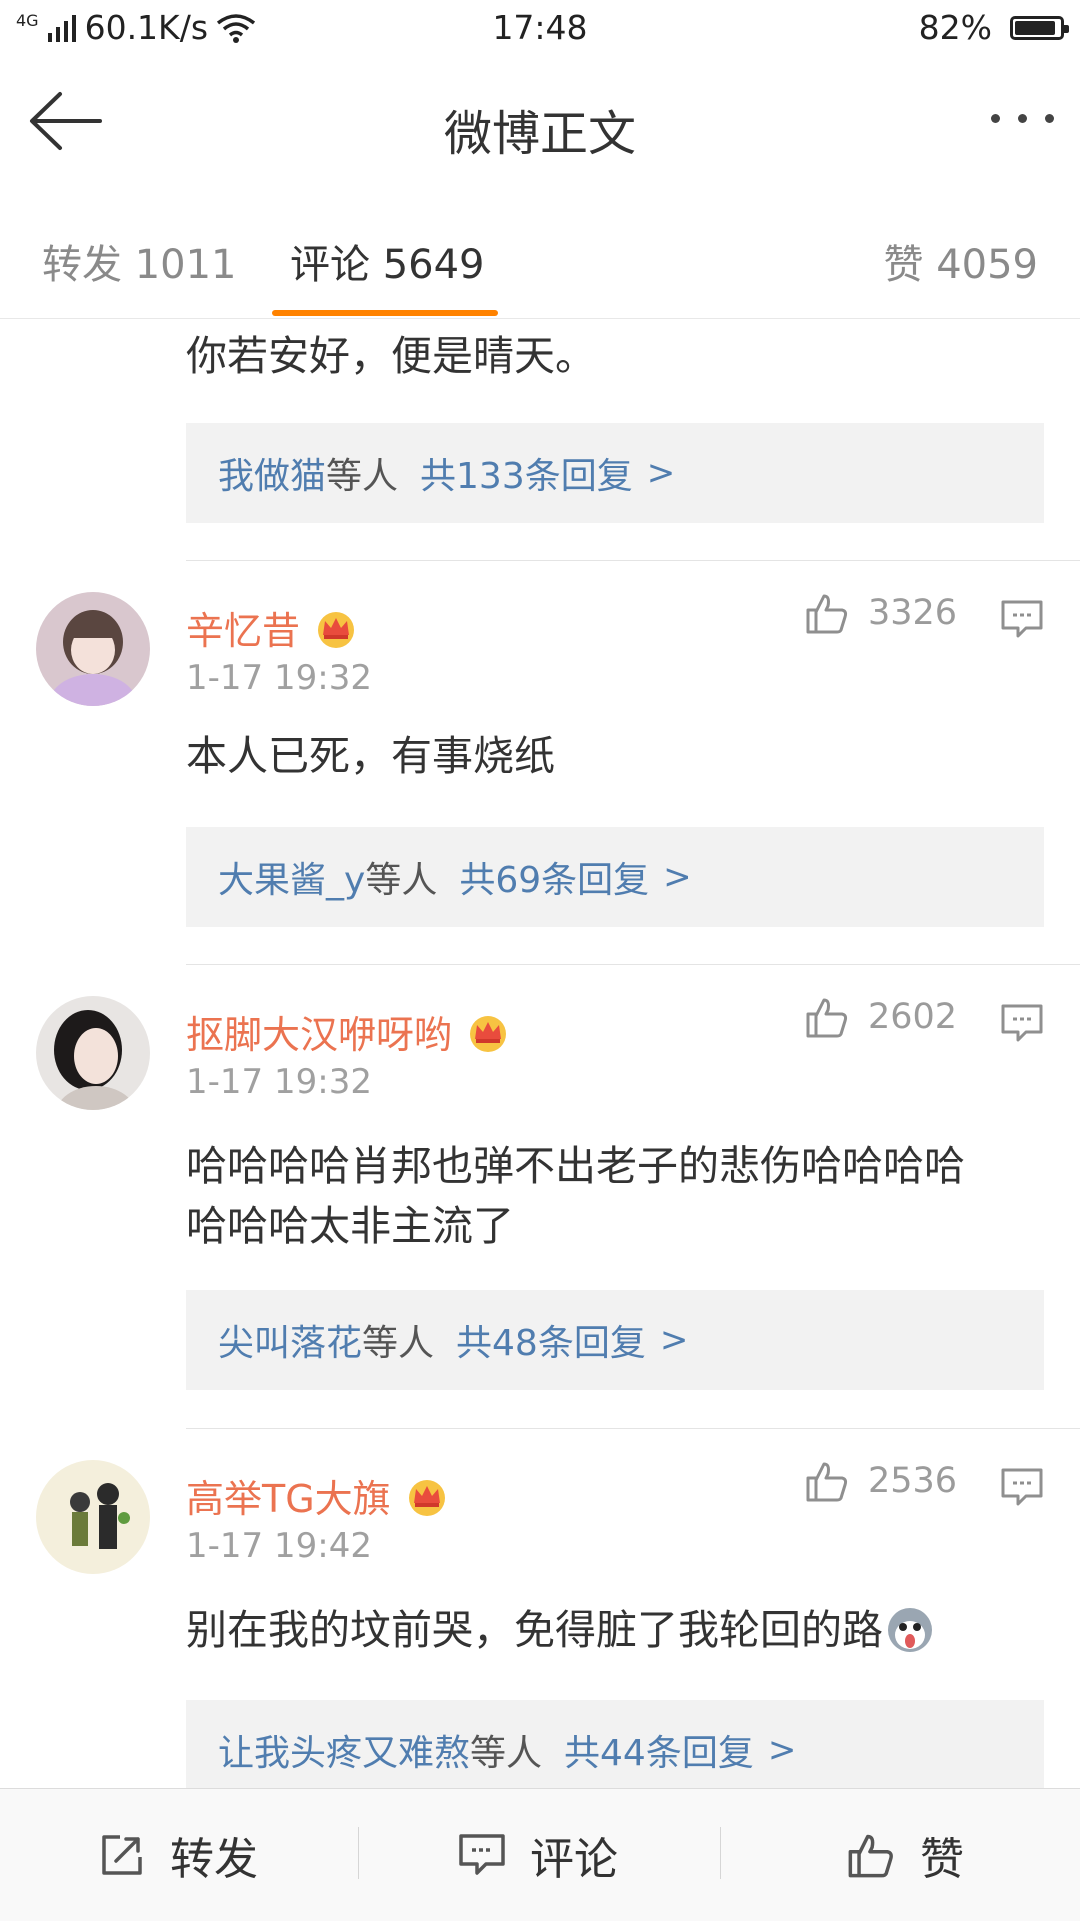  What do you see at coordinates (551, 1340) in the screenshot?
I see `reply-count: 共48条回复` at bounding box center [551, 1340].